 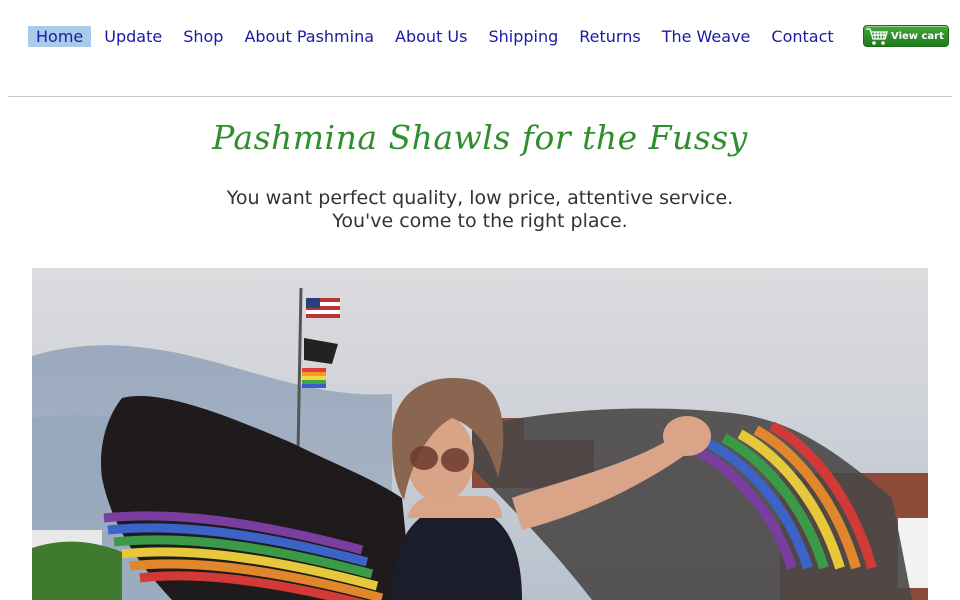 I want to click on page-headline: Pashmina Shawls for the Fussy, so click(x=480, y=137).